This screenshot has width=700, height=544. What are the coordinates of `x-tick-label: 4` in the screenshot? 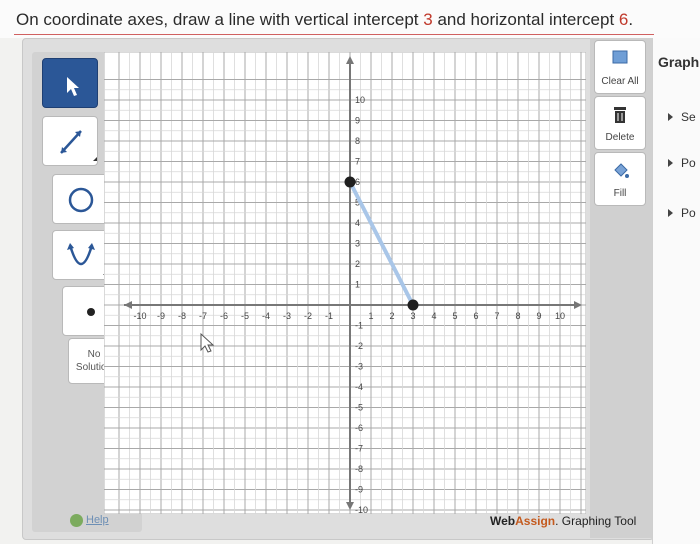 It's located at (433, 316).